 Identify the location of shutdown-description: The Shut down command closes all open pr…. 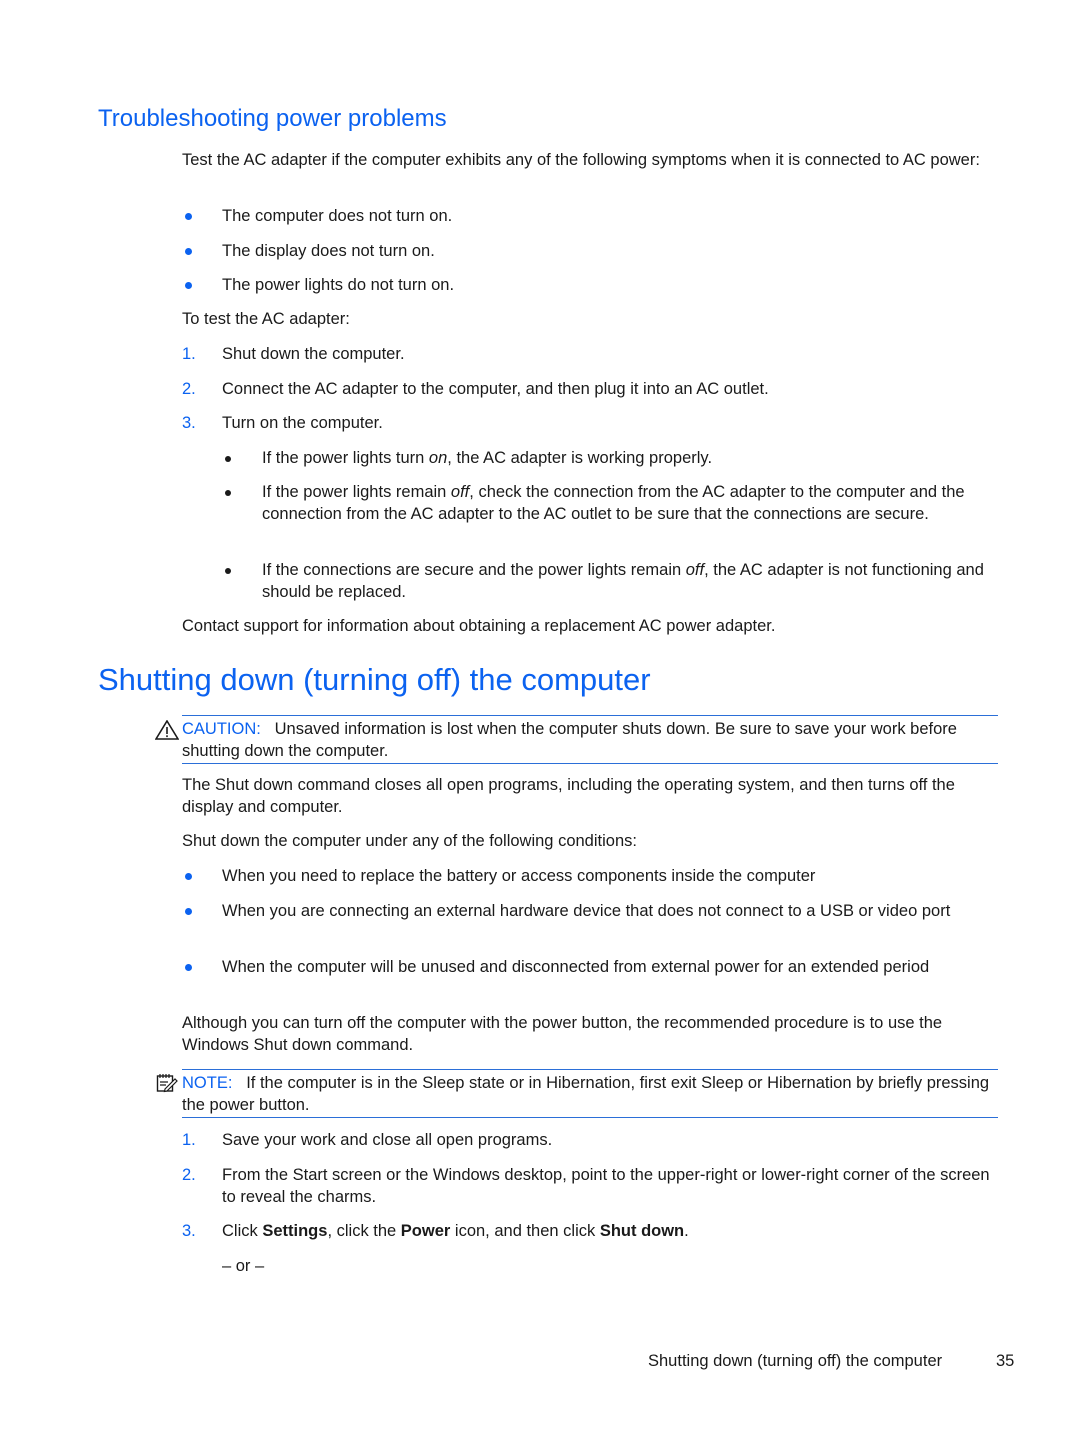
(568, 796).